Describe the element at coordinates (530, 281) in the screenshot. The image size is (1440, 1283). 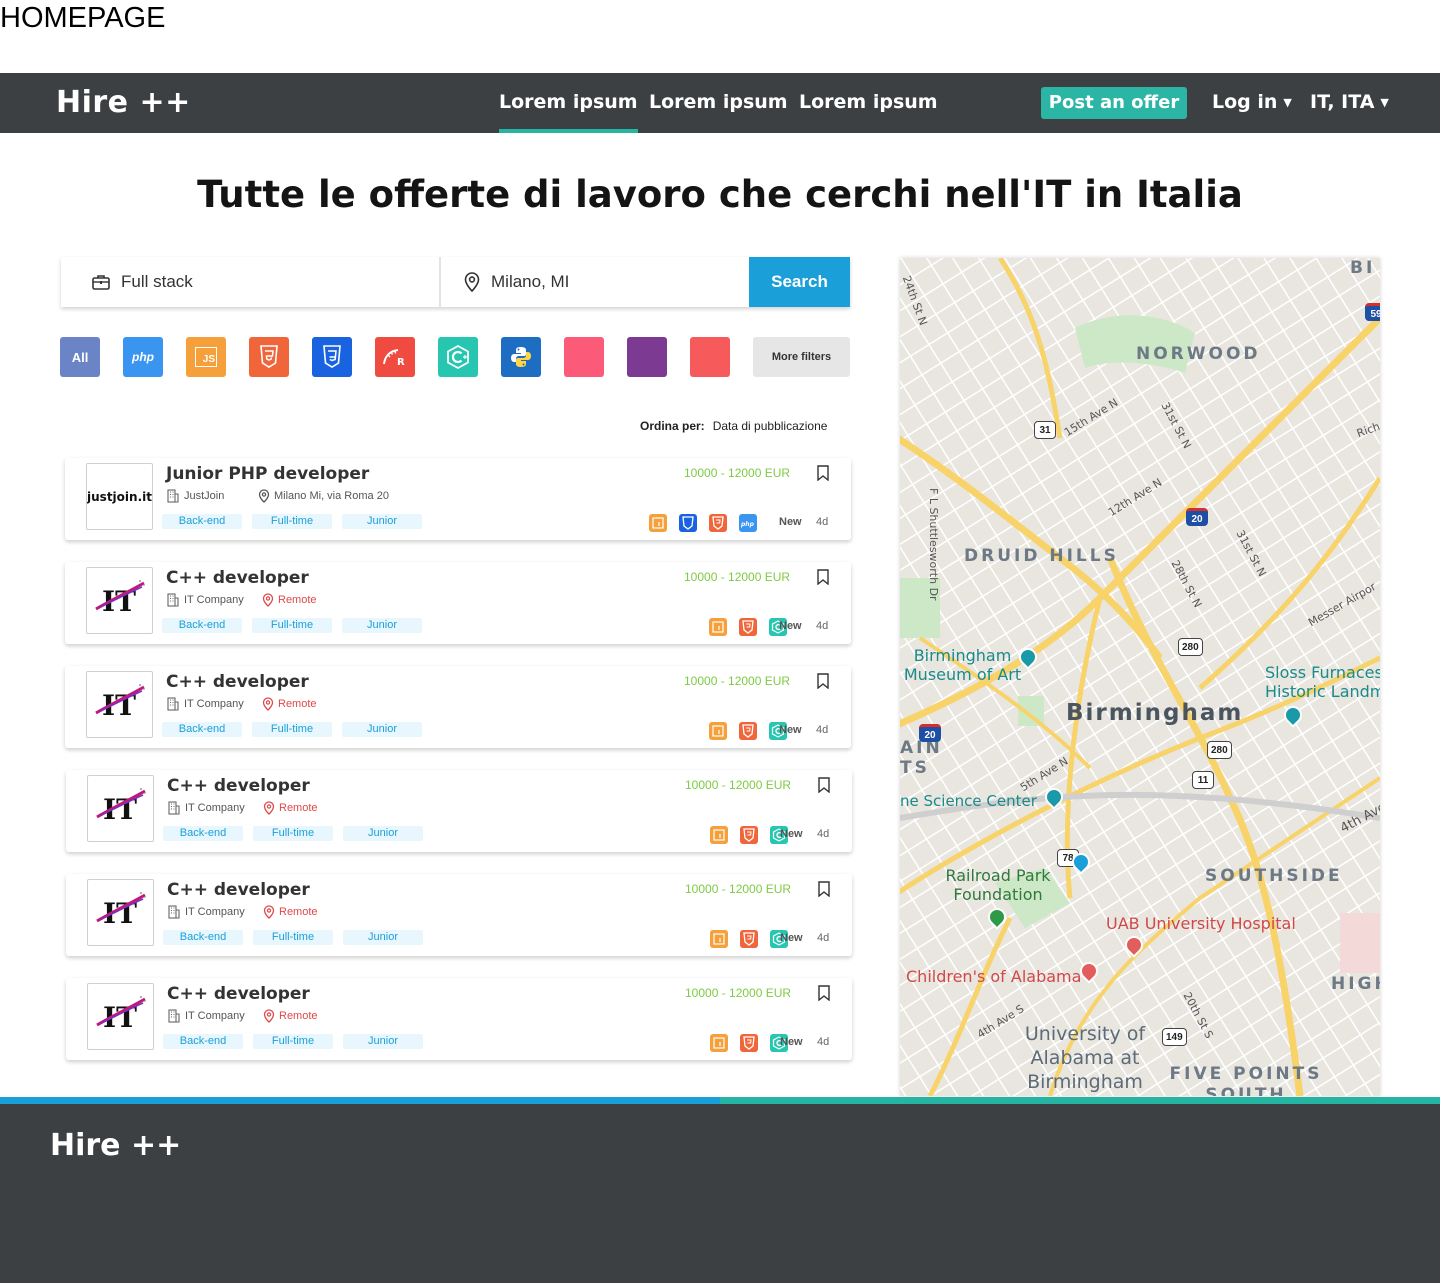
I see `location-value: Milano, MI` at that location.